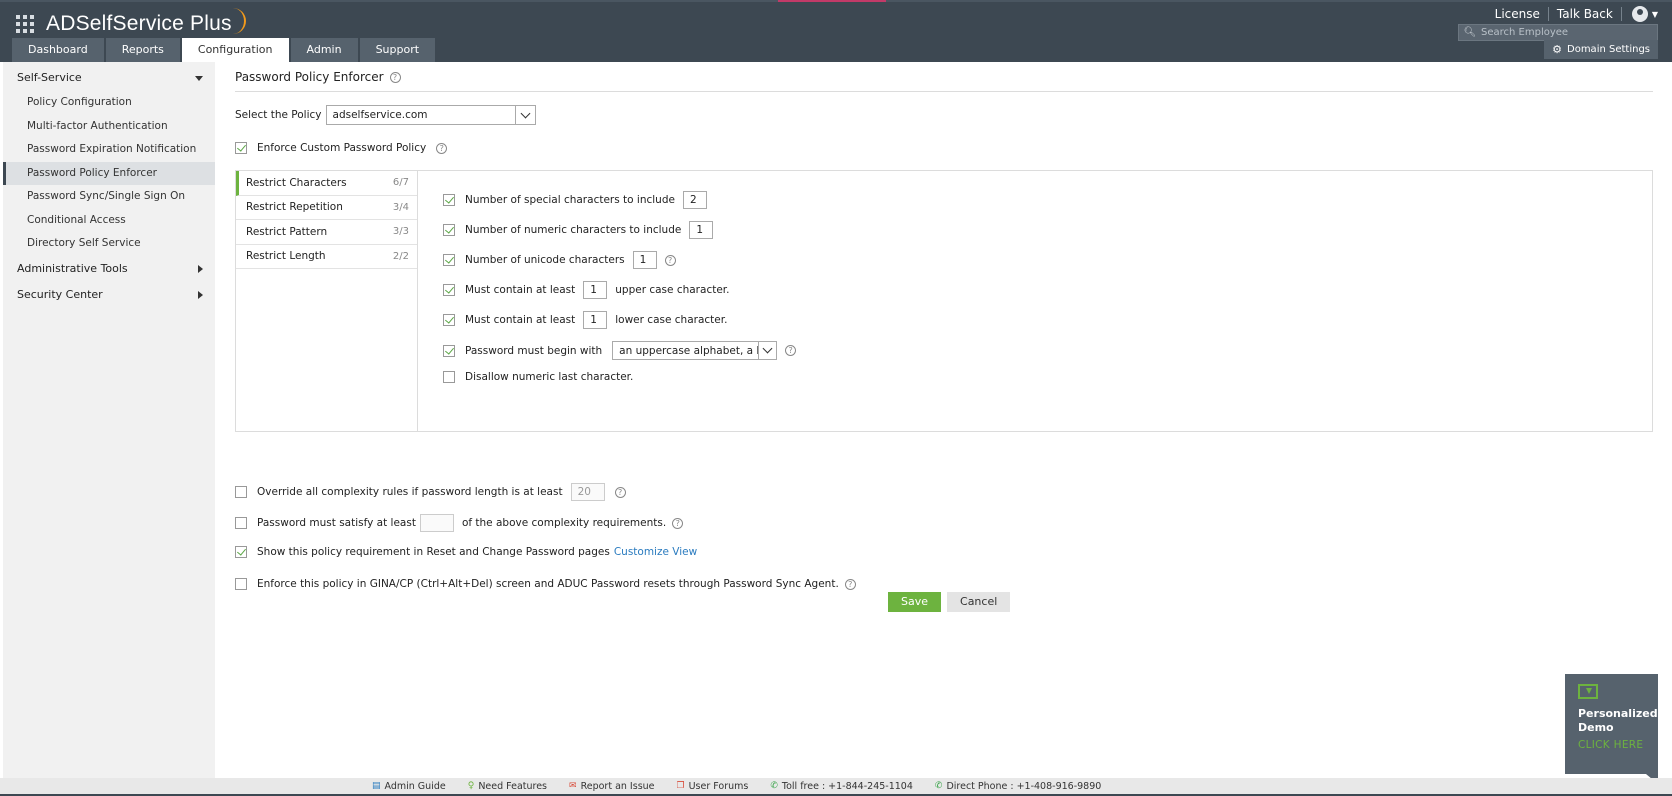 The height and width of the screenshot is (796, 1672). I want to click on sidebar-item-conditional-access: Conditional Access, so click(109, 221).